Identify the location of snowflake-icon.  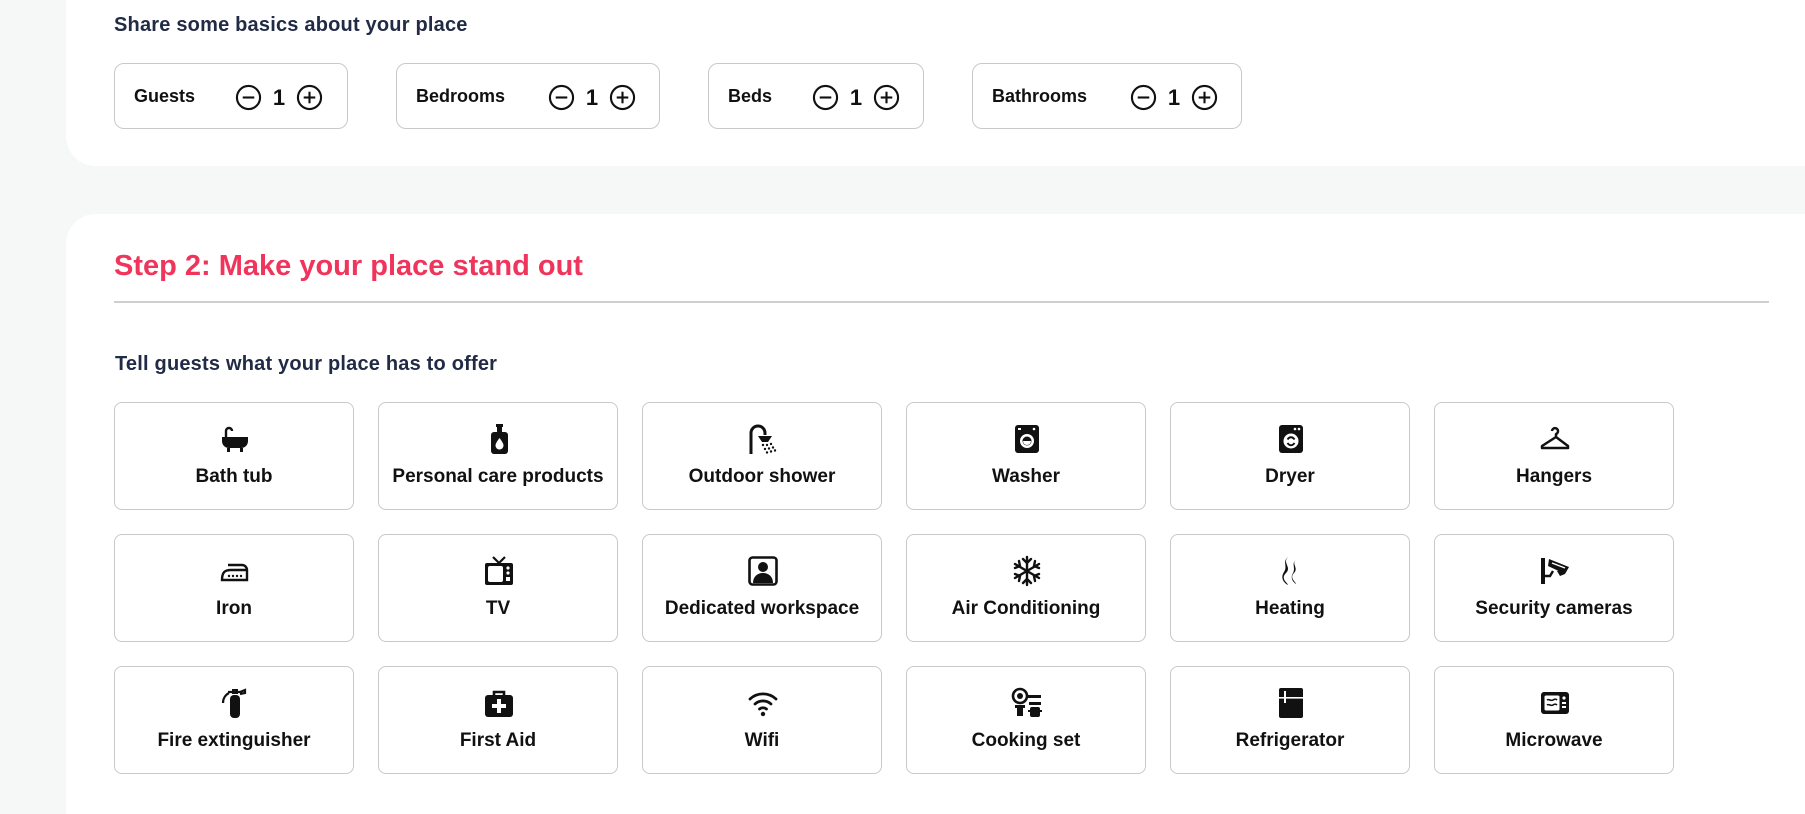
(1027, 571).